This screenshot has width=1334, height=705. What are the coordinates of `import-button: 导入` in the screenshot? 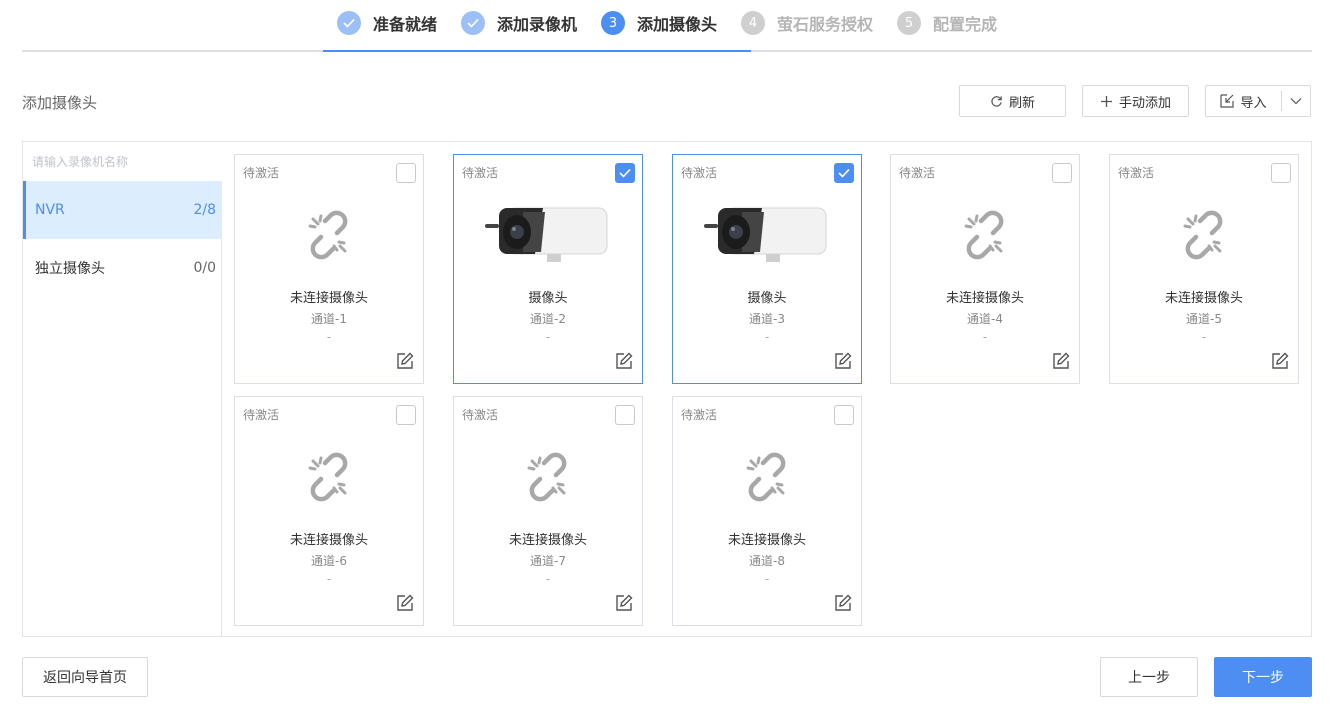 It's located at (1244, 101).